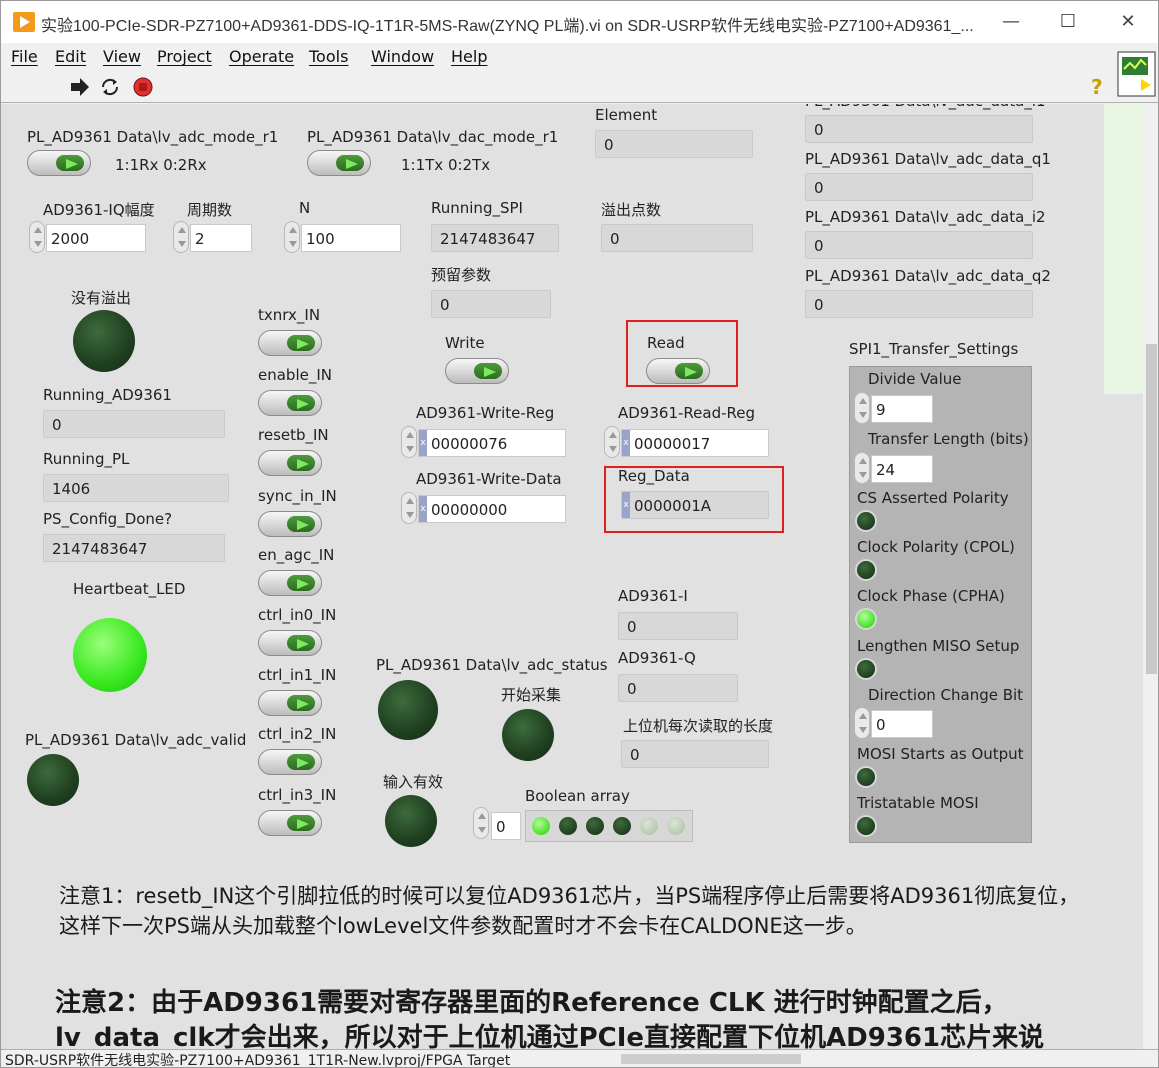 The height and width of the screenshot is (1068, 1159). Describe the element at coordinates (902, 724) in the screenshot. I see `direction-change-input: 0` at that location.